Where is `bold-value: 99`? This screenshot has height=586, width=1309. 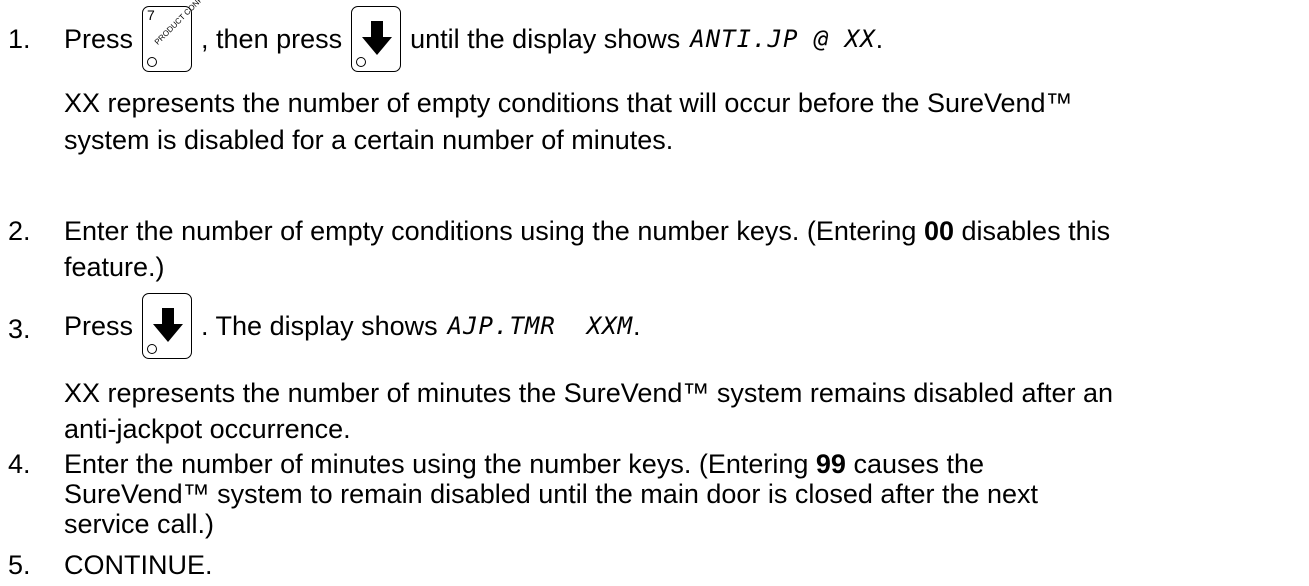 bold-value: 99 is located at coordinates (830, 464).